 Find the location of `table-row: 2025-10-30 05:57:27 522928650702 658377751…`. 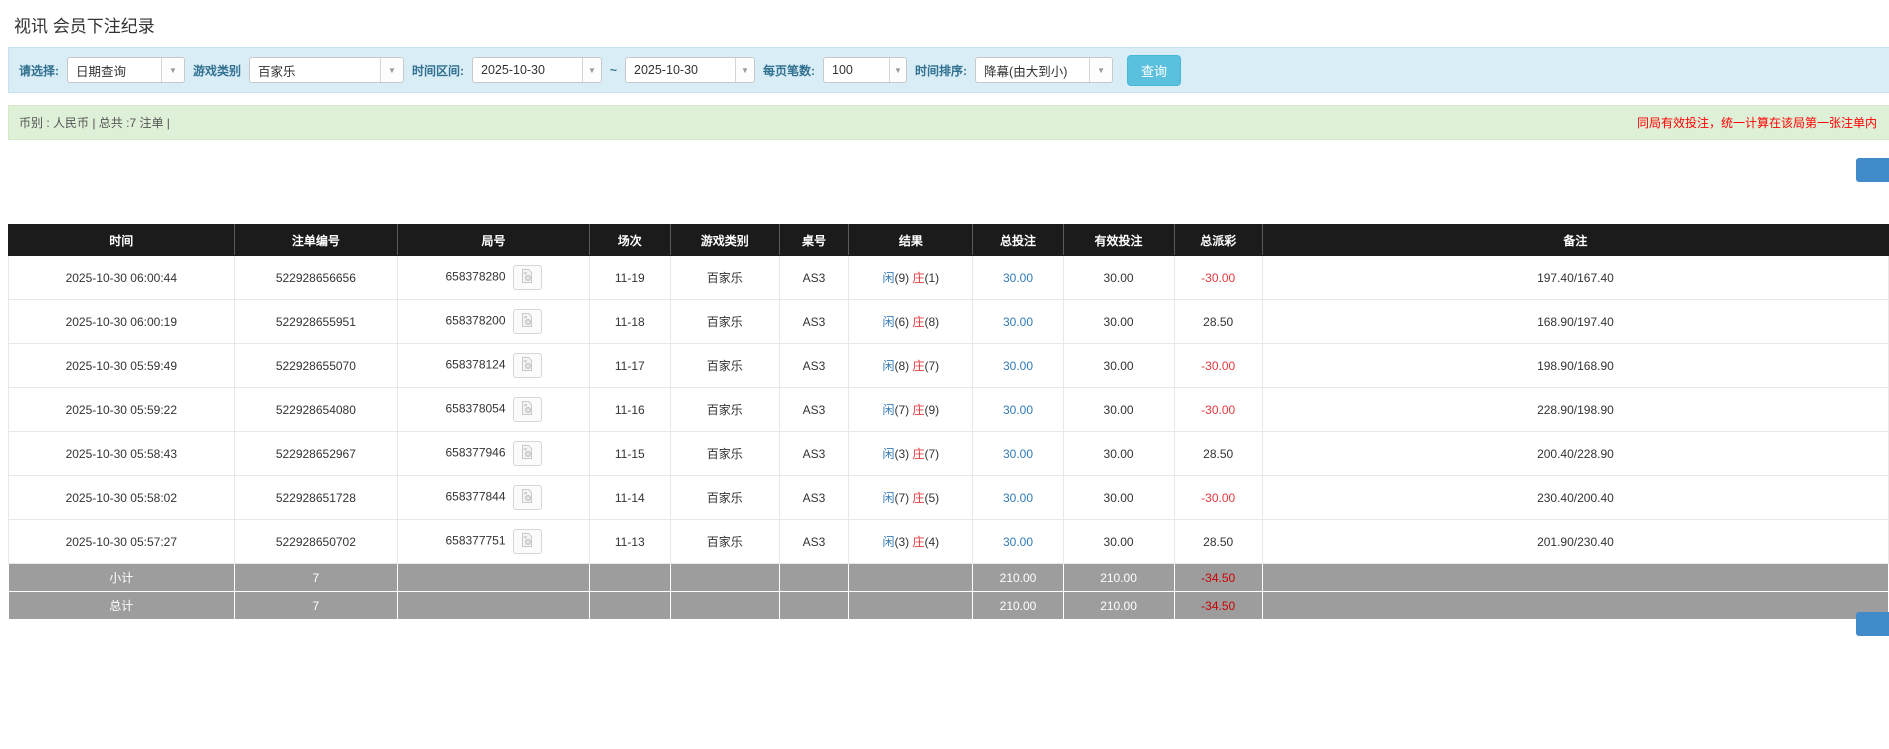

table-row: 2025-10-30 05:57:27 522928650702 658377751… is located at coordinates (948, 541).